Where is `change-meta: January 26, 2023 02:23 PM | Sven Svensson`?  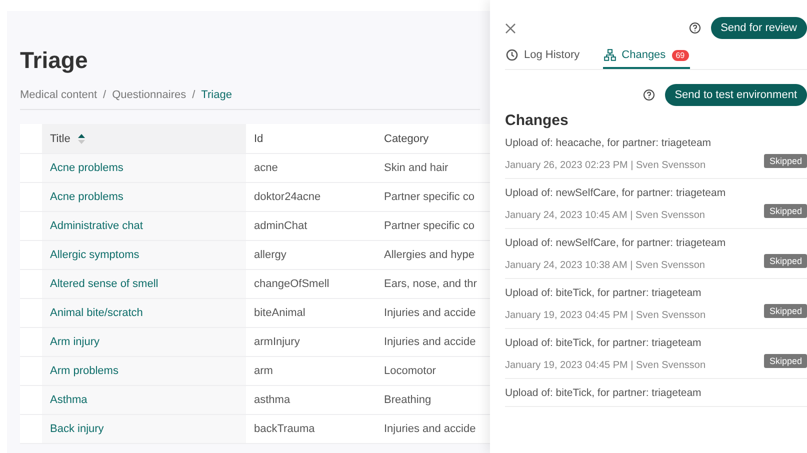 change-meta: January 26, 2023 02:23 PM | Sven Svensson is located at coordinates (606, 165).